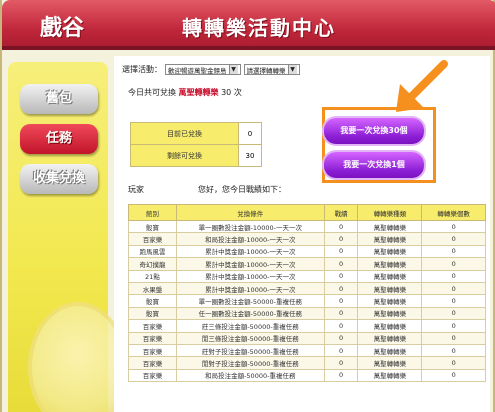  I want to click on exchange-30-button: 我要一次兌換30個, so click(374, 131).